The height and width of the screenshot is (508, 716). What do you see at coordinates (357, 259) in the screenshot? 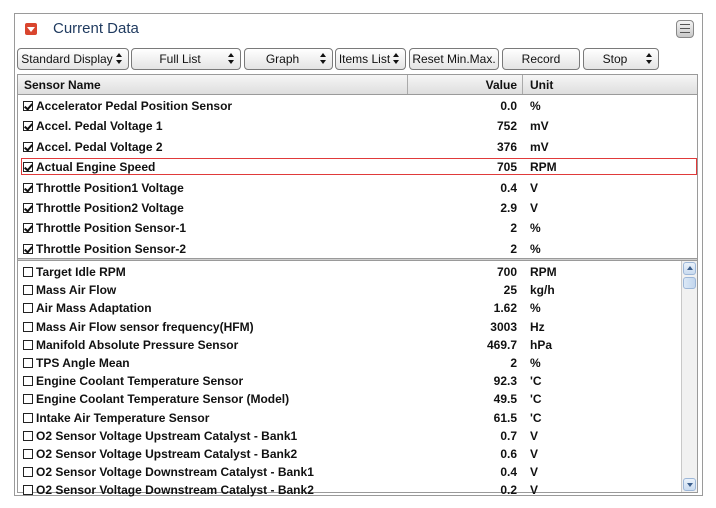
I see `list-divider` at bounding box center [357, 259].